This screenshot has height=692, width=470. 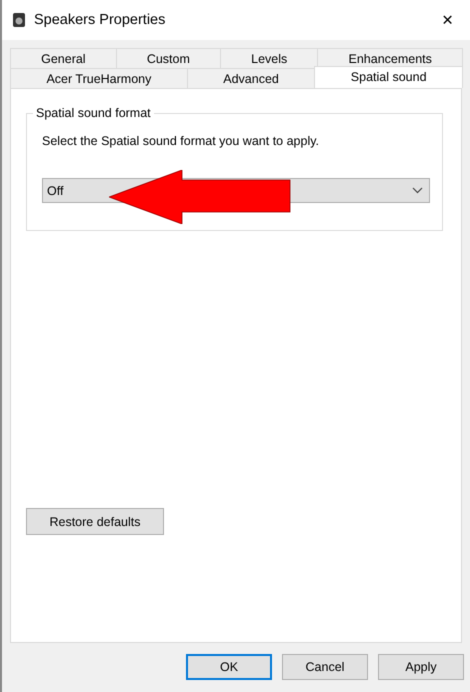 What do you see at coordinates (388, 77) in the screenshot?
I see `tab: Spatial sound` at bounding box center [388, 77].